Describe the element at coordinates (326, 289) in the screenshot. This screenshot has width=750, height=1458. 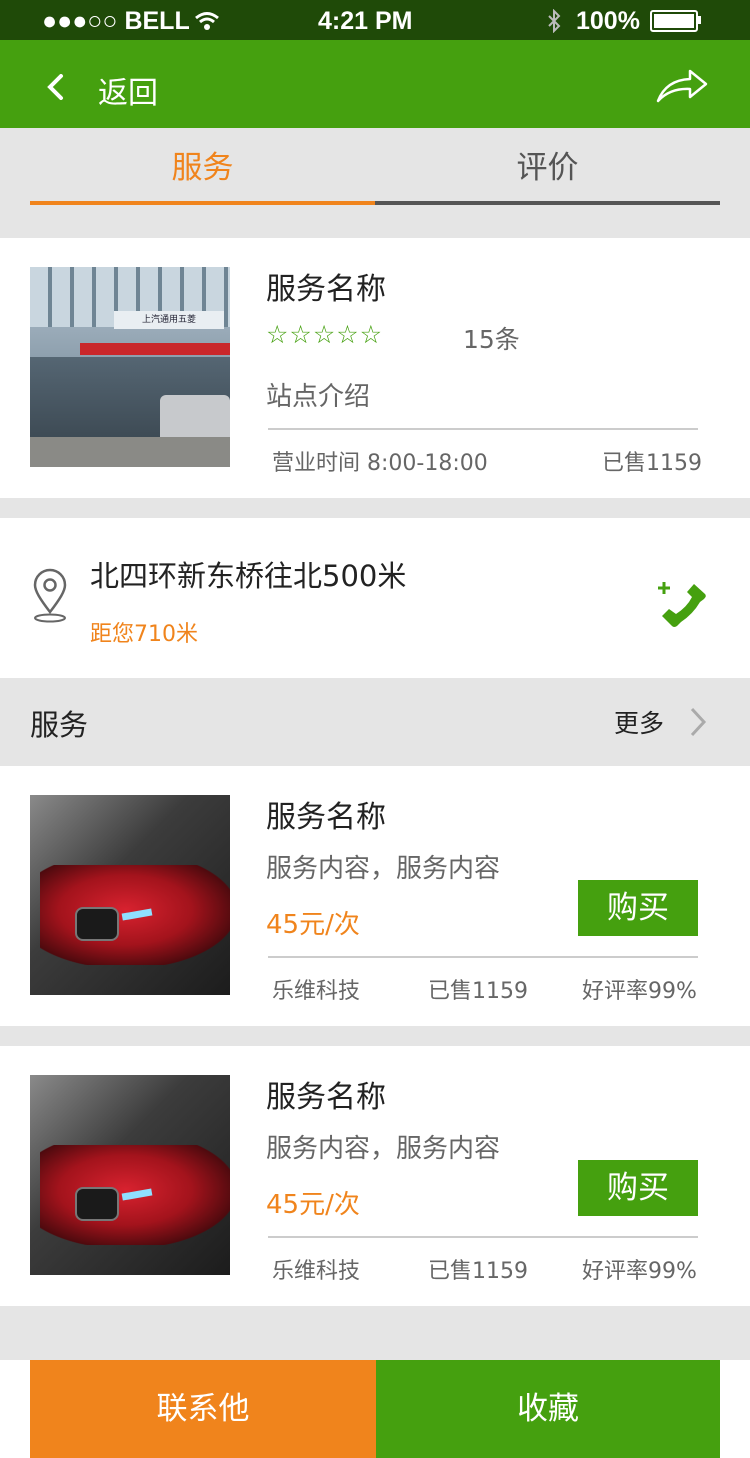
I see `shop-name: 服务名称` at that location.